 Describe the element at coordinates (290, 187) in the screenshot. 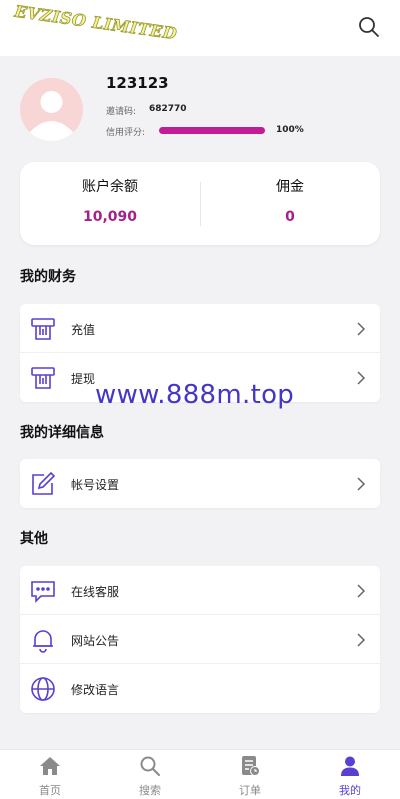

I see `commission-label: 佣金` at that location.